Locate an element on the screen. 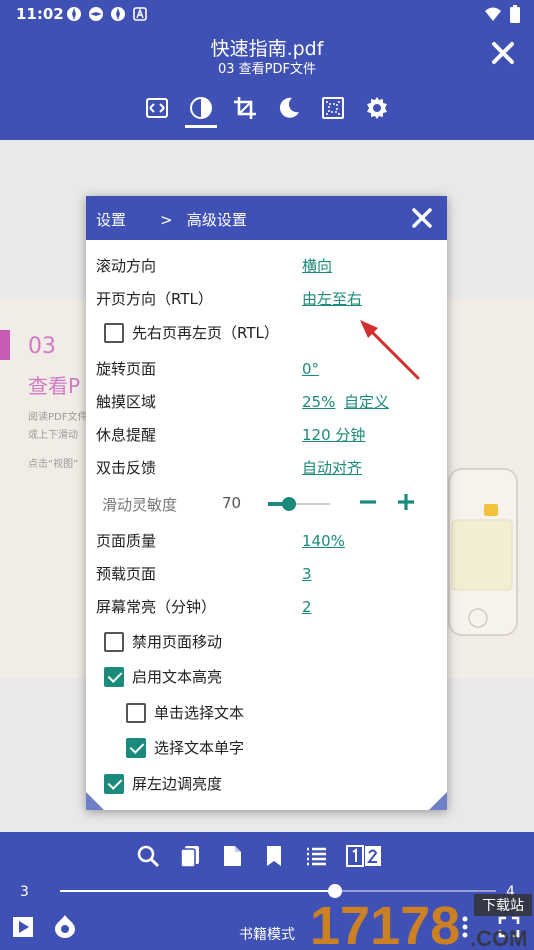  breadcrumb-settings: 设置 is located at coordinates (111, 219).